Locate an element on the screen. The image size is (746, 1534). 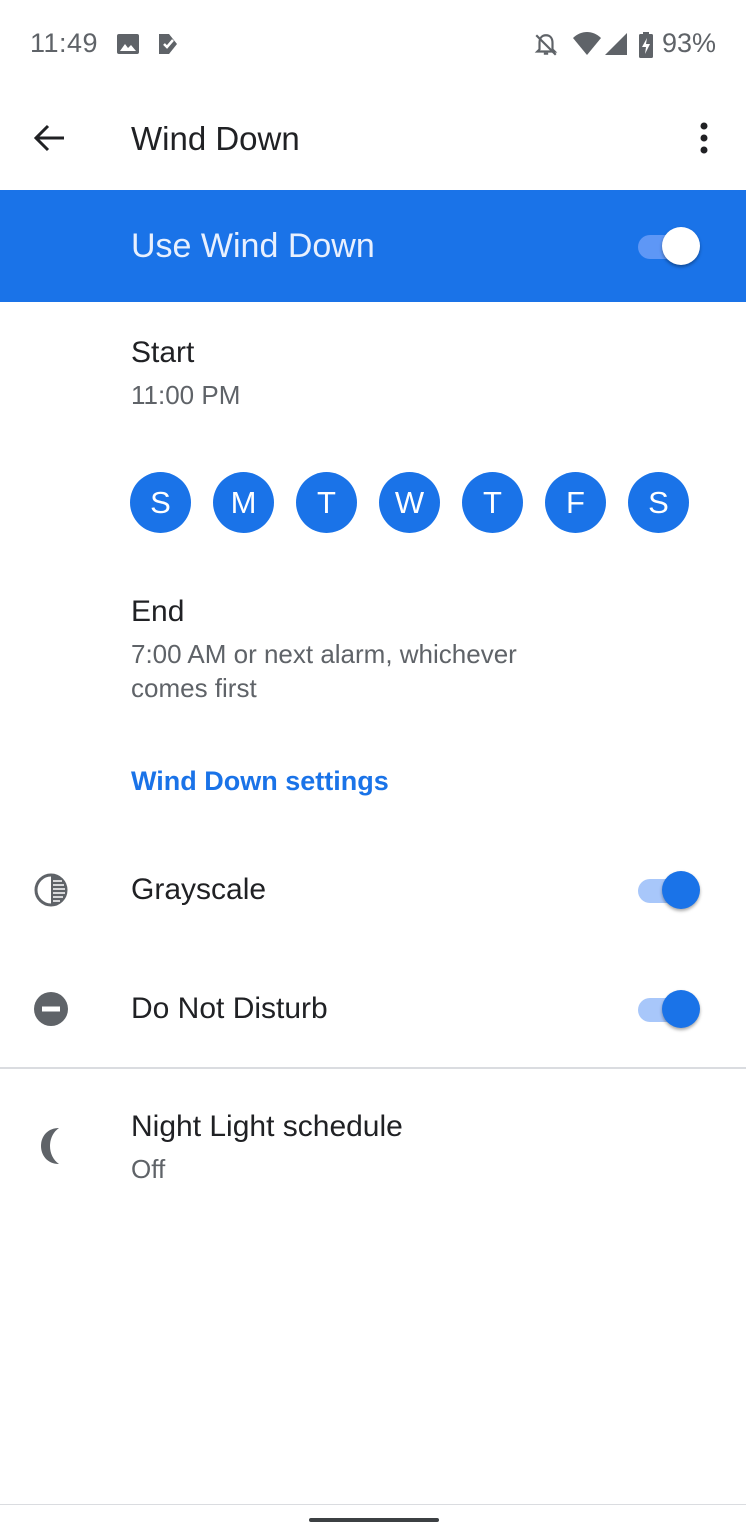
day-tuesday: T is located at coordinates (326, 502).